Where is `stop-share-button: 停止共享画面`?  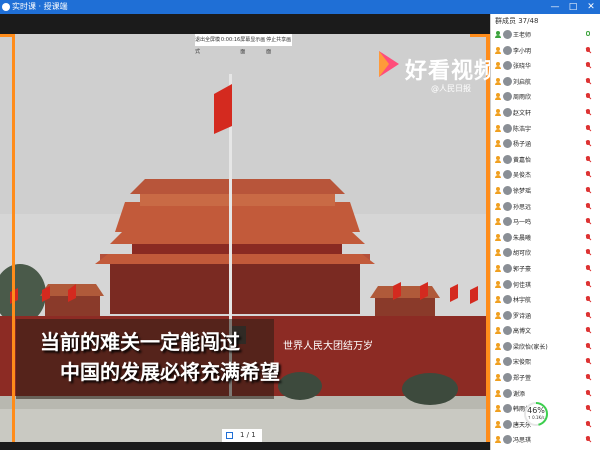
stop-share-button: 停止共享画面 is located at coordinates (279, 44).